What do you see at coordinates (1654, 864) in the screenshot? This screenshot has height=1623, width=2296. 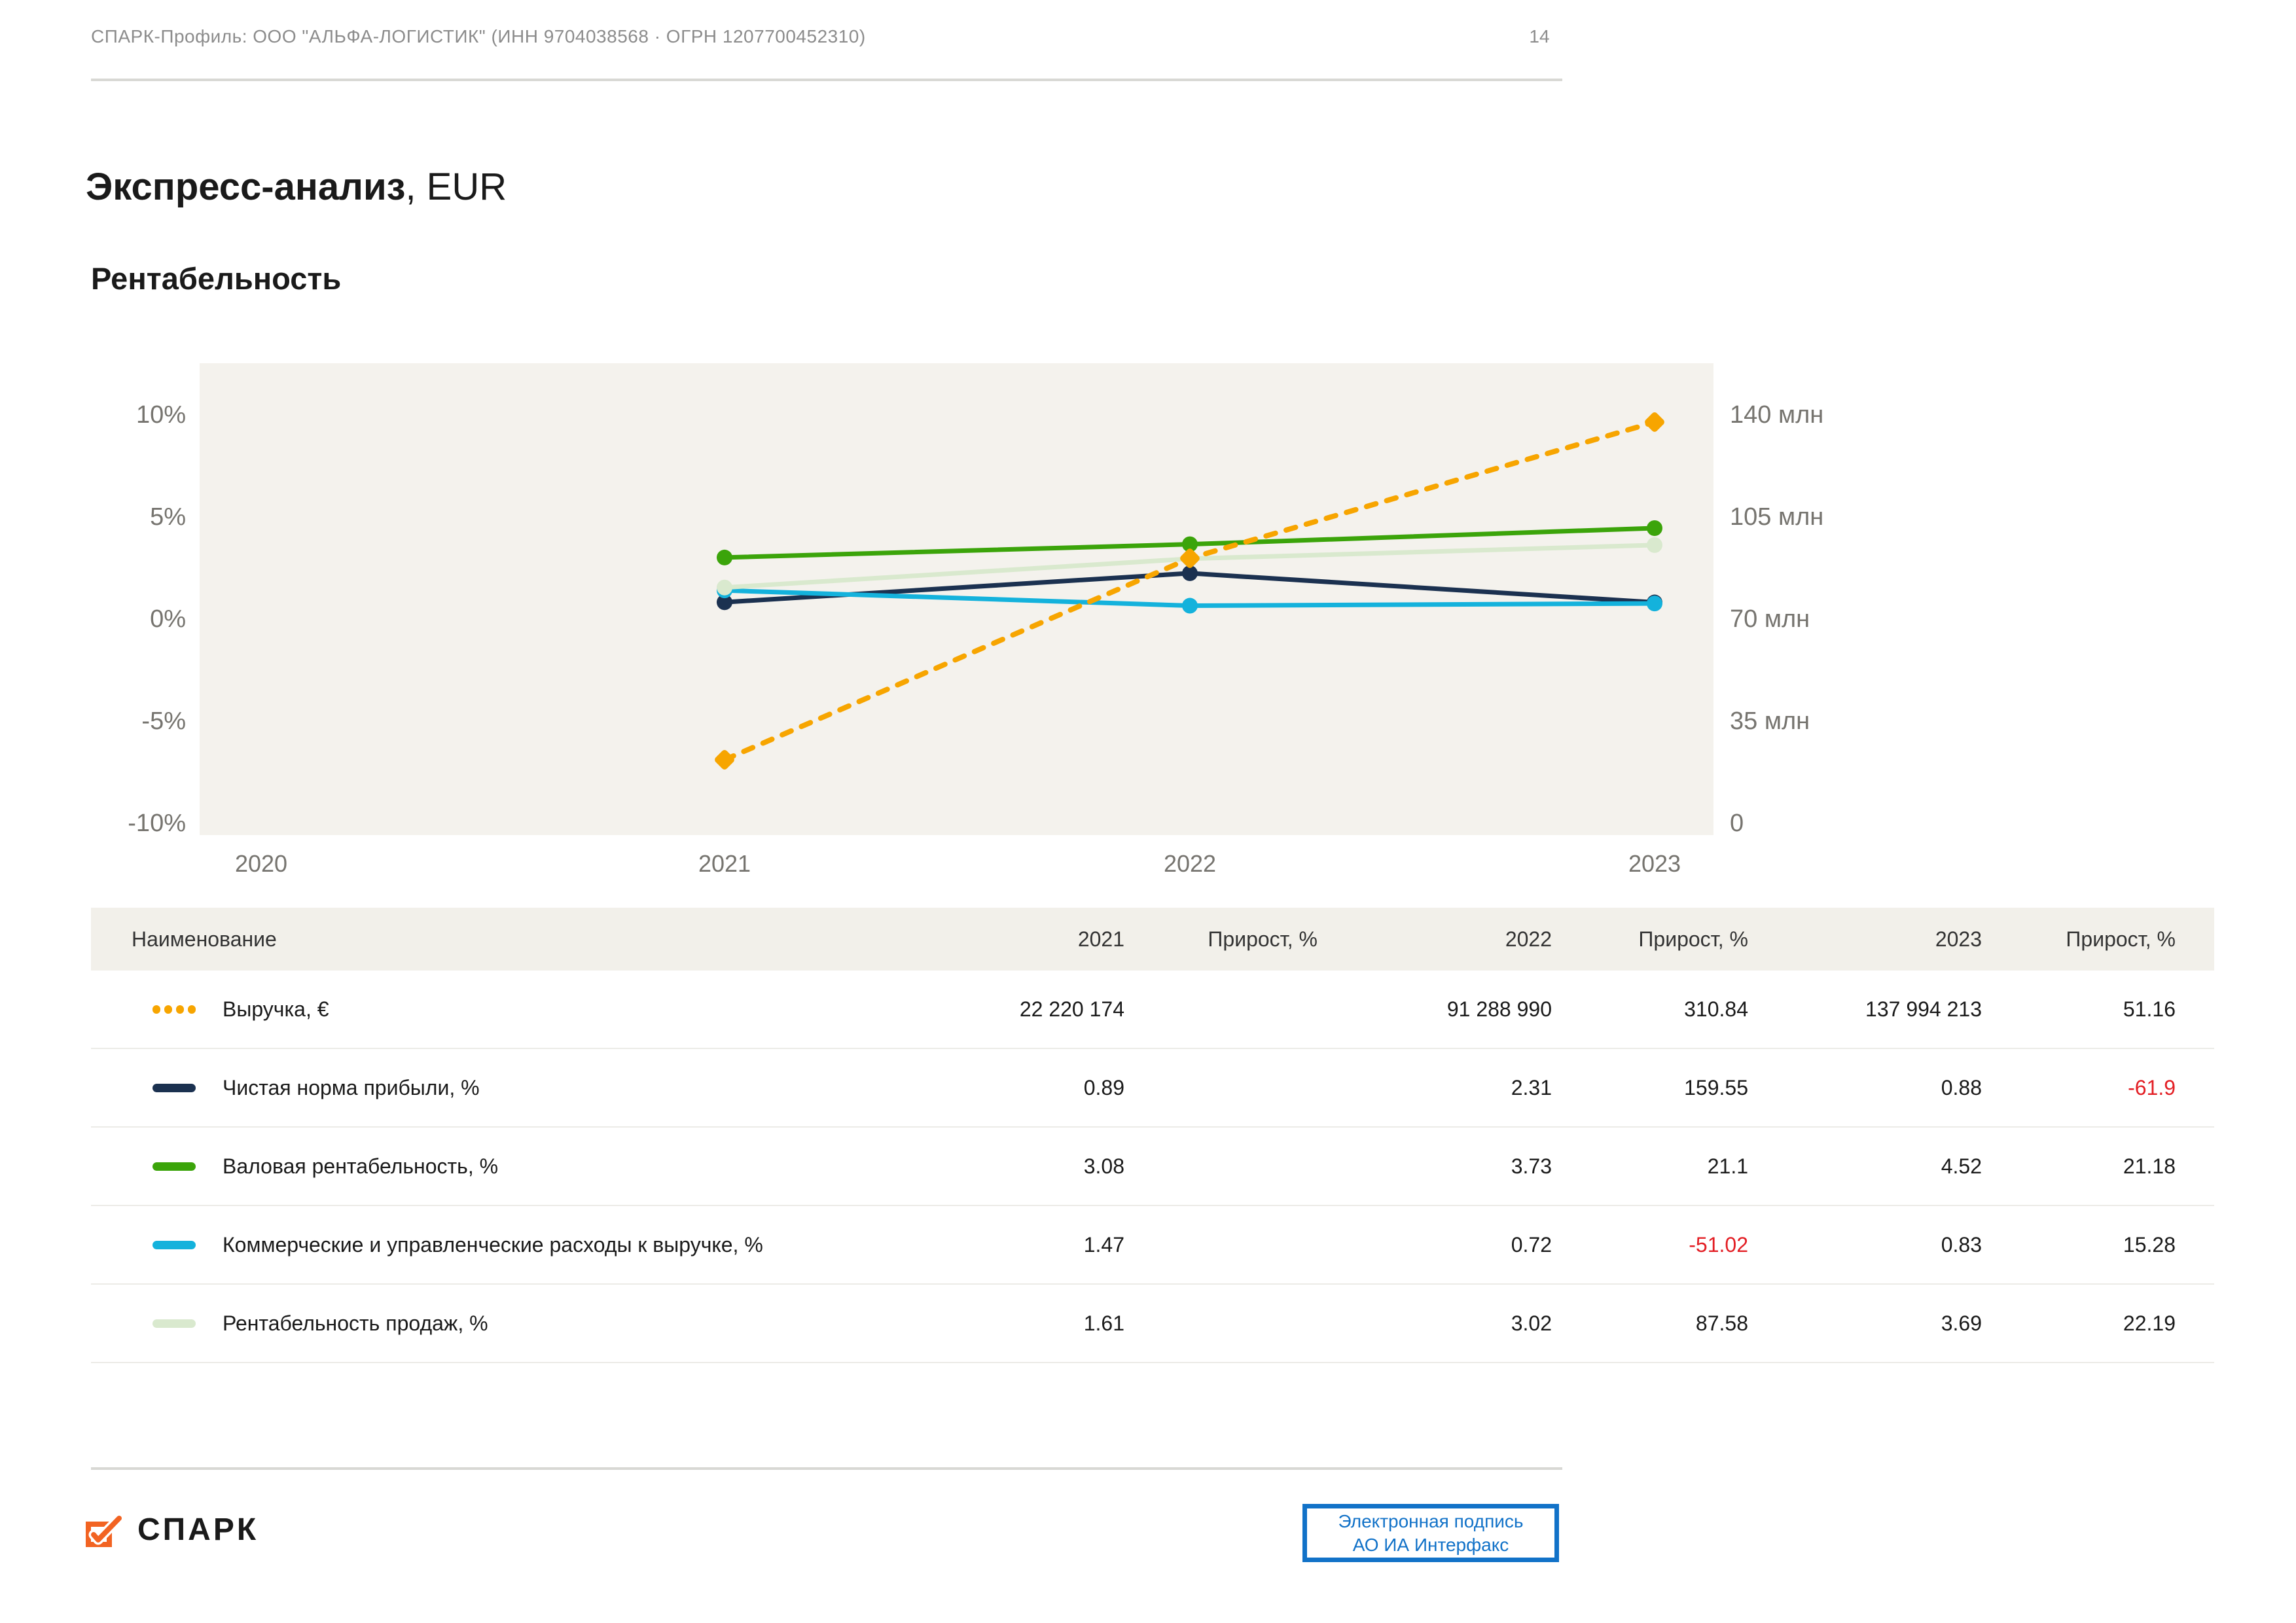 I see `x-axis-label: 2023` at bounding box center [1654, 864].